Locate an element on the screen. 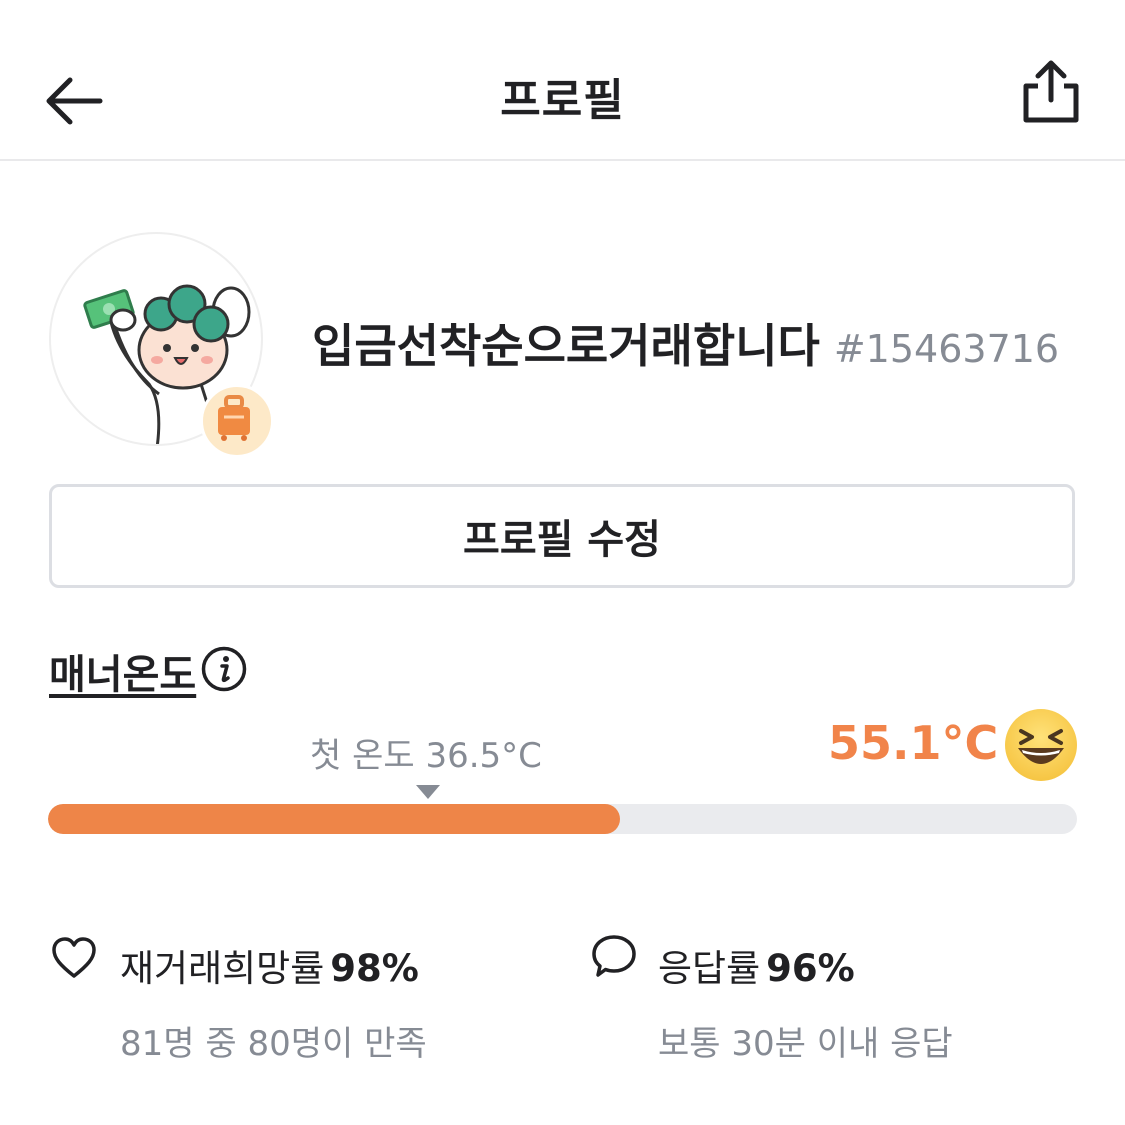 The height and width of the screenshot is (1125, 1125). first-temperature-label: 첫 온도 36.5°C is located at coordinates (426, 756).